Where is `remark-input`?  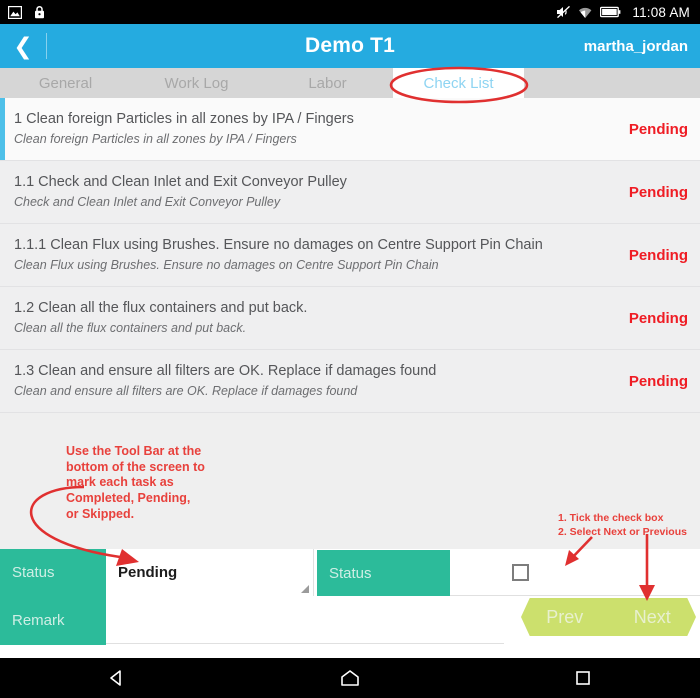
remark-input is located at coordinates (305, 620).